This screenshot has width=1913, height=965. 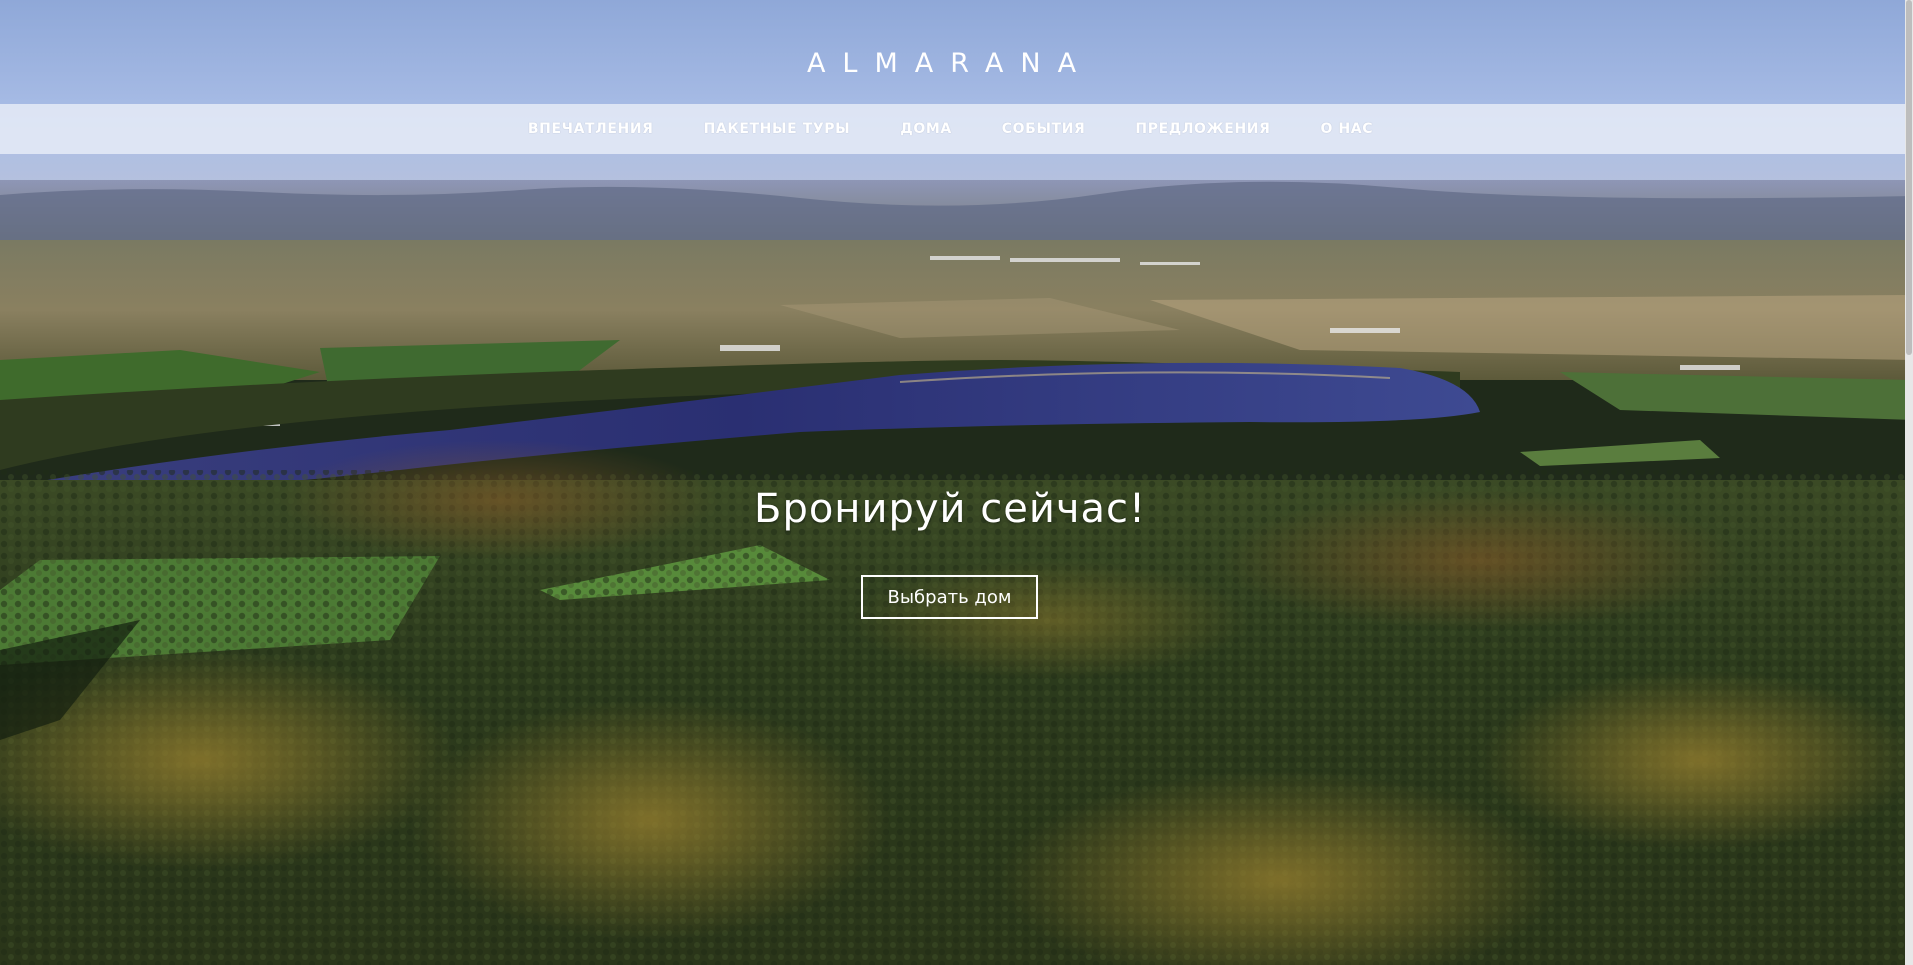 What do you see at coordinates (777, 129) in the screenshot?
I see `nav-item-package-tours: ПАКЕТНЫЕ ТУРЫ` at bounding box center [777, 129].